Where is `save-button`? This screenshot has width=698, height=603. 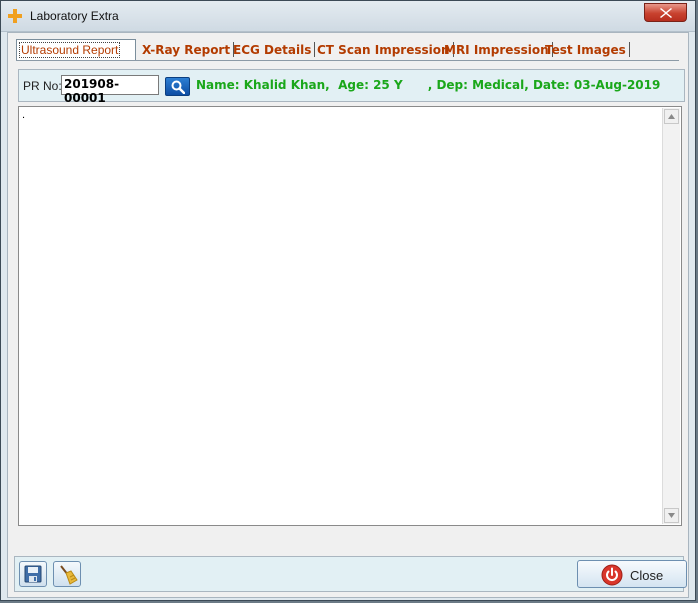 save-button is located at coordinates (33, 574).